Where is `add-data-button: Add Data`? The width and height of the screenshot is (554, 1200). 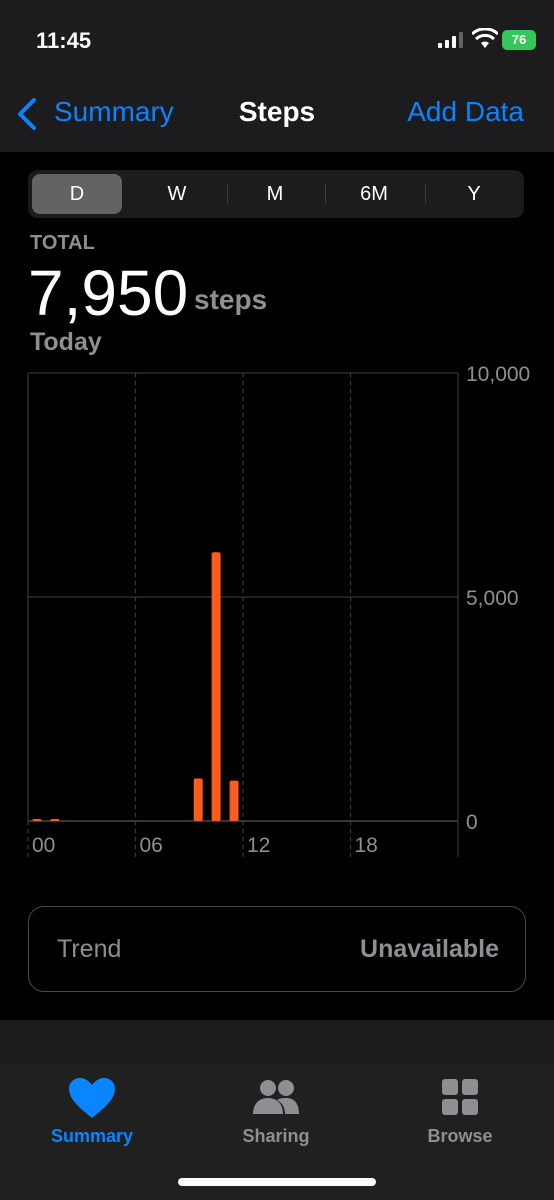 add-data-button: Add Data is located at coordinates (465, 112).